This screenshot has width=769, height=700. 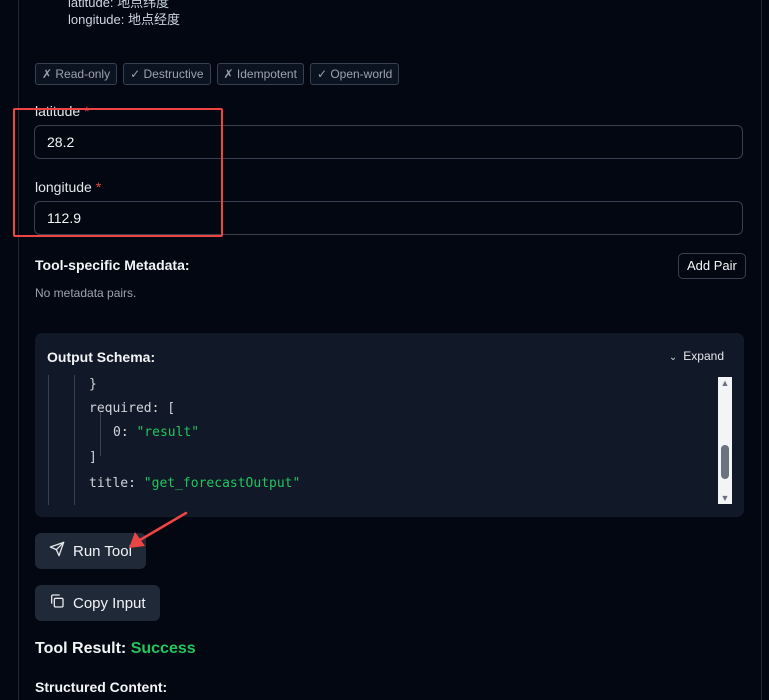 I want to click on metadata-title: Tool-specific Metadata:, so click(x=112, y=265).